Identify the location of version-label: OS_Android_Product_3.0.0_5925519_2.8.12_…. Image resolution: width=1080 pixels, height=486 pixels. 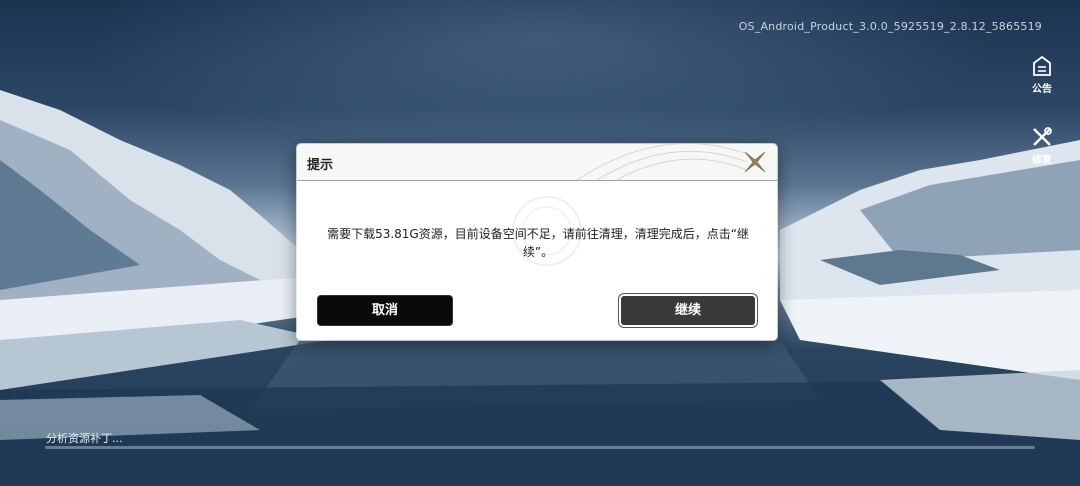
(890, 26).